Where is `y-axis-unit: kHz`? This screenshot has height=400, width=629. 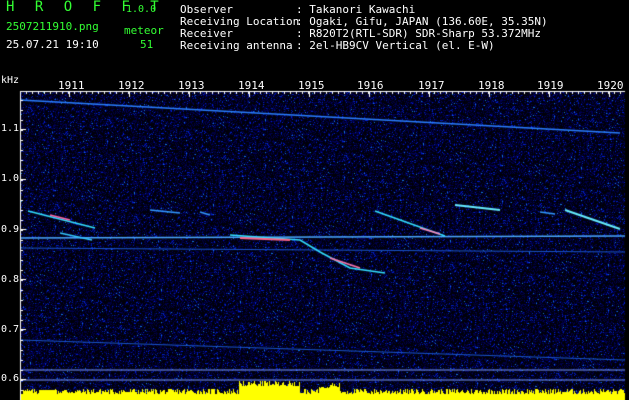
y-axis-unit: kHz is located at coordinates (10, 80).